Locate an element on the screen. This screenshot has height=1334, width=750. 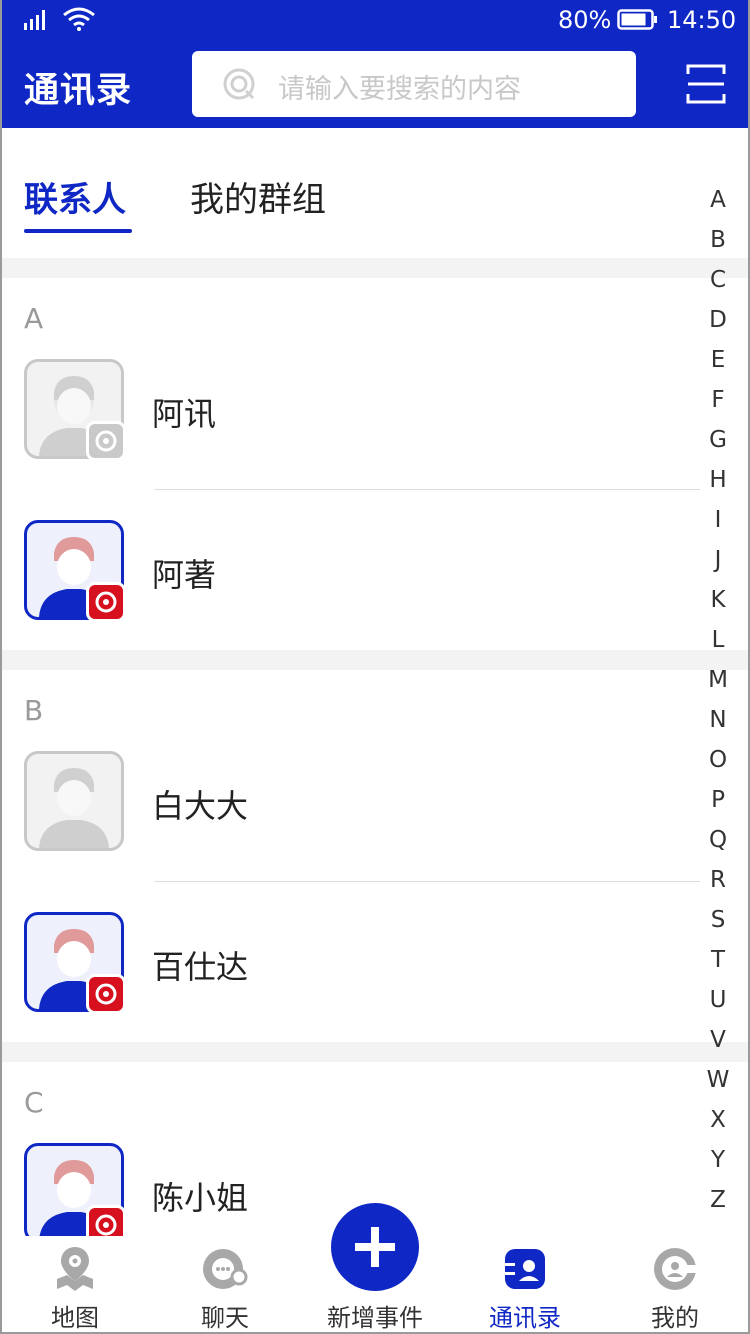
index-letter: C is located at coordinates (718, 280).